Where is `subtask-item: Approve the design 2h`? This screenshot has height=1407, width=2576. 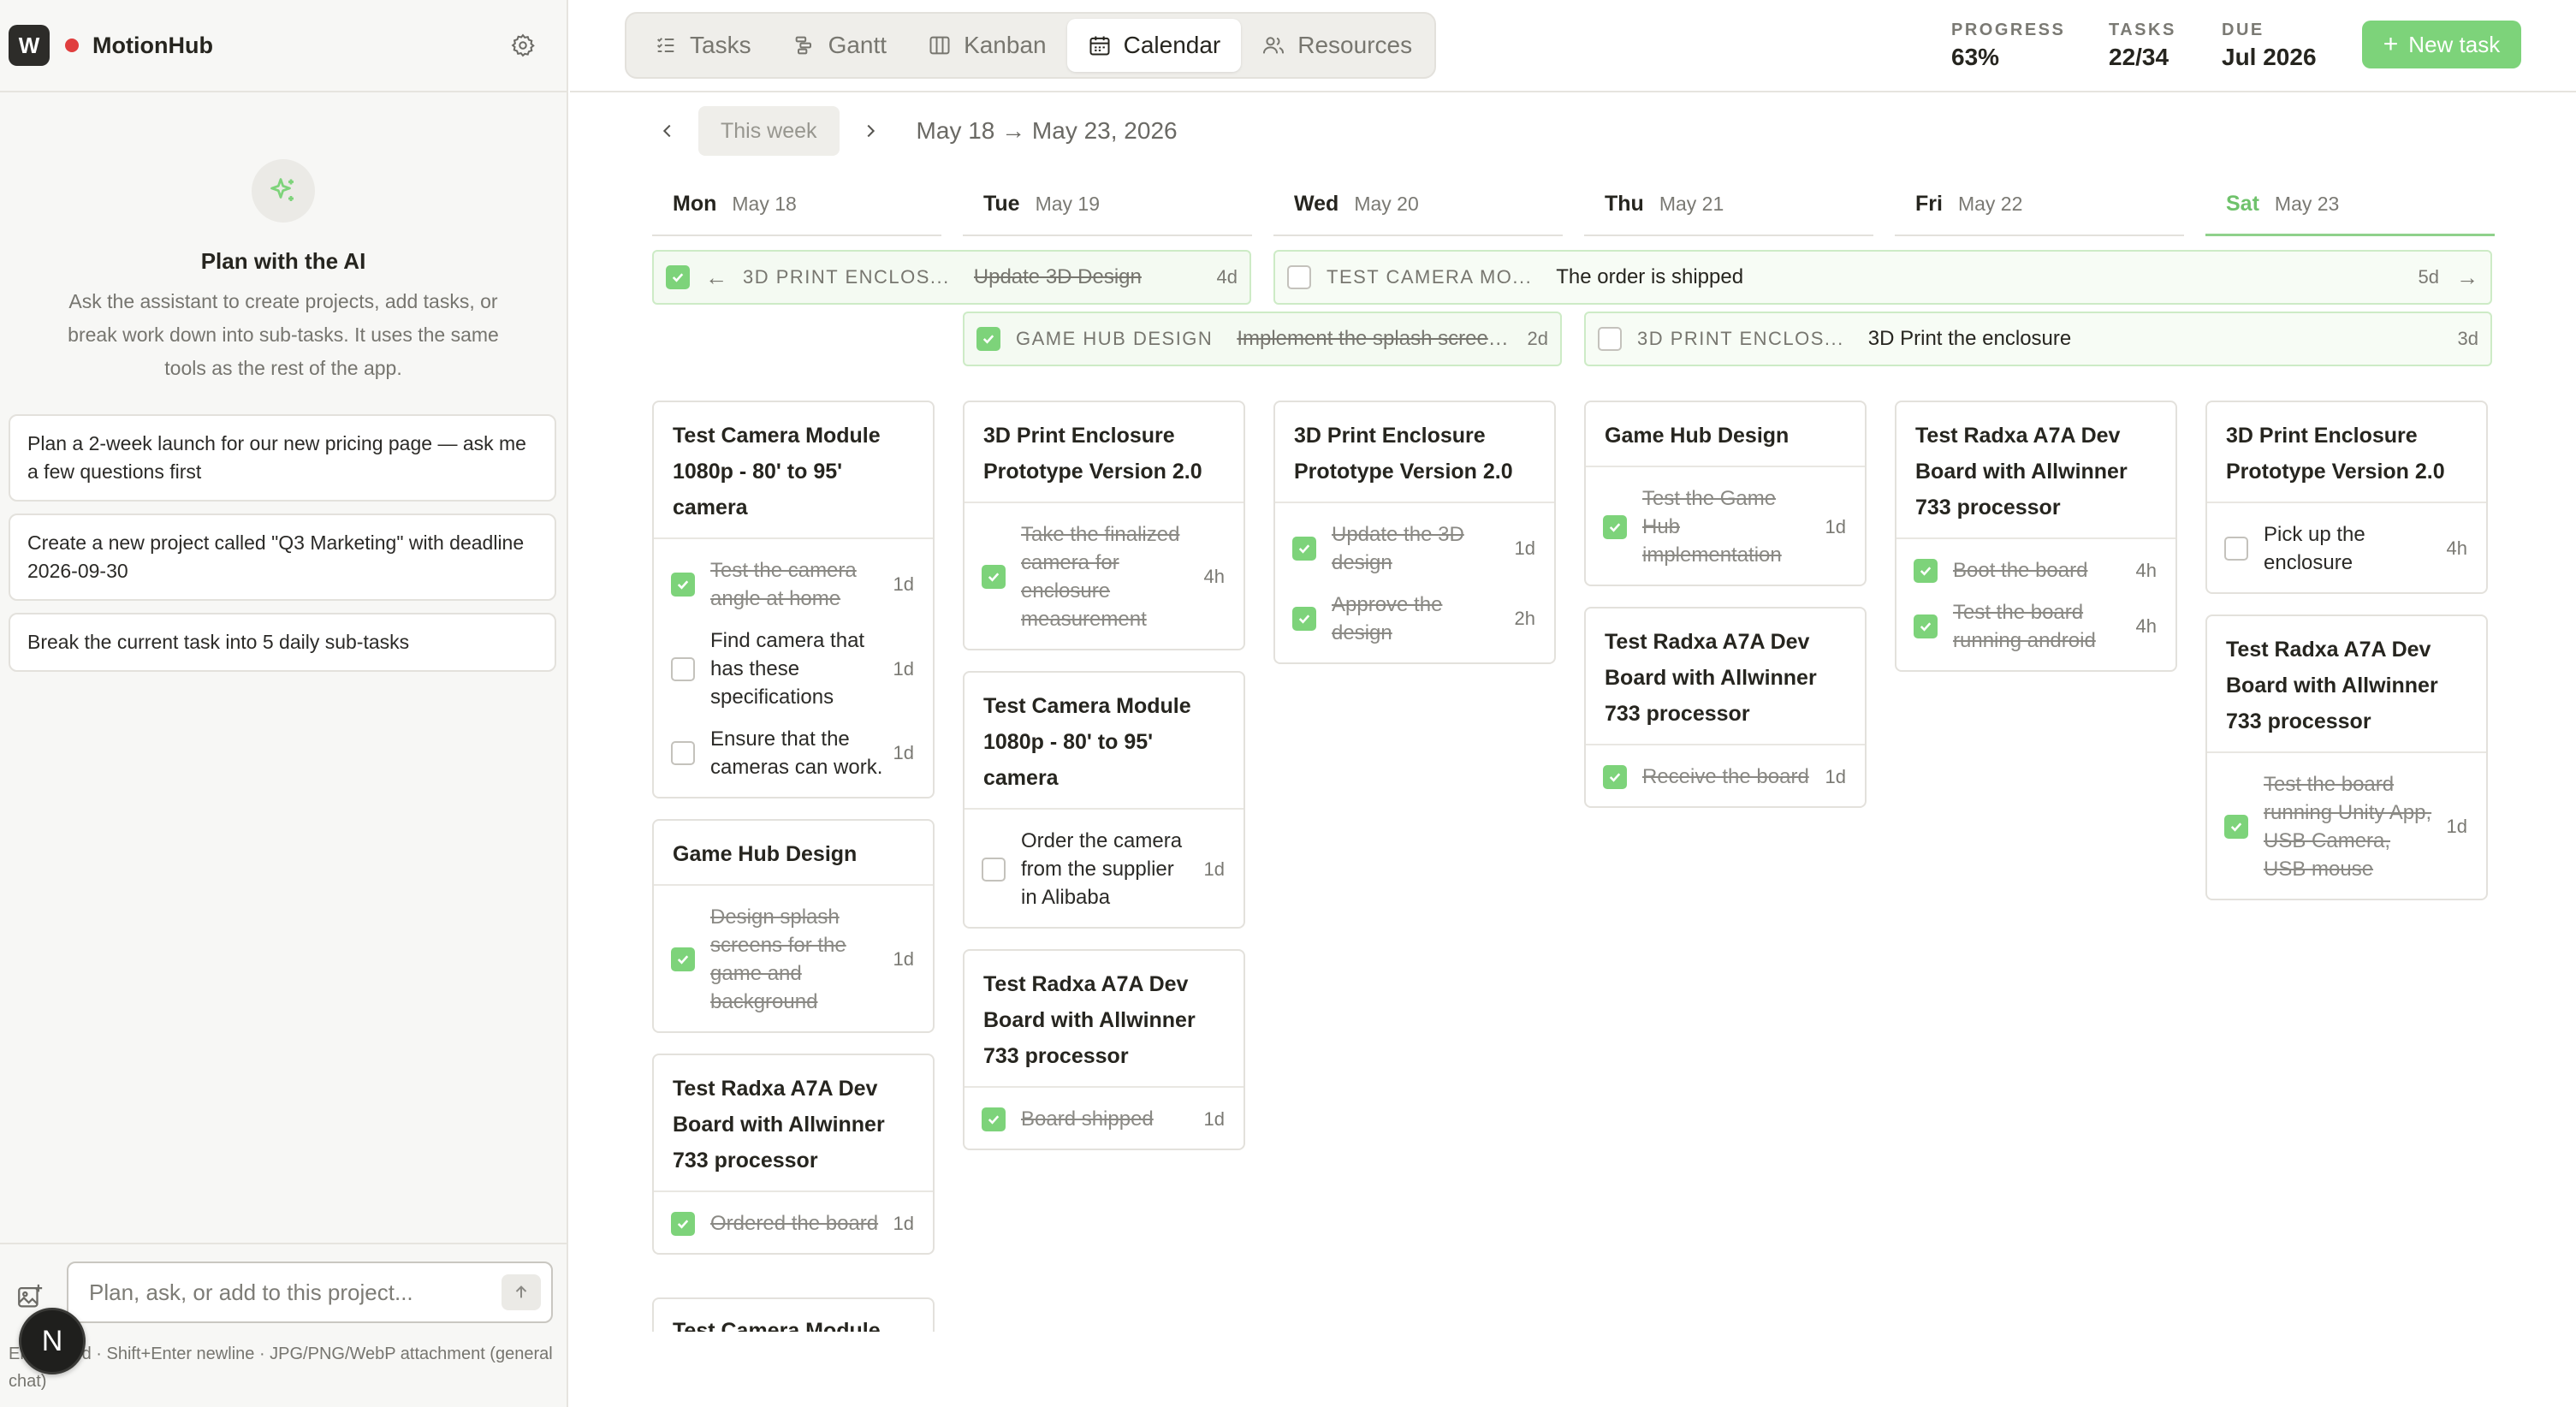
subtask-item: Approve the design 2h is located at coordinates (1414, 619).